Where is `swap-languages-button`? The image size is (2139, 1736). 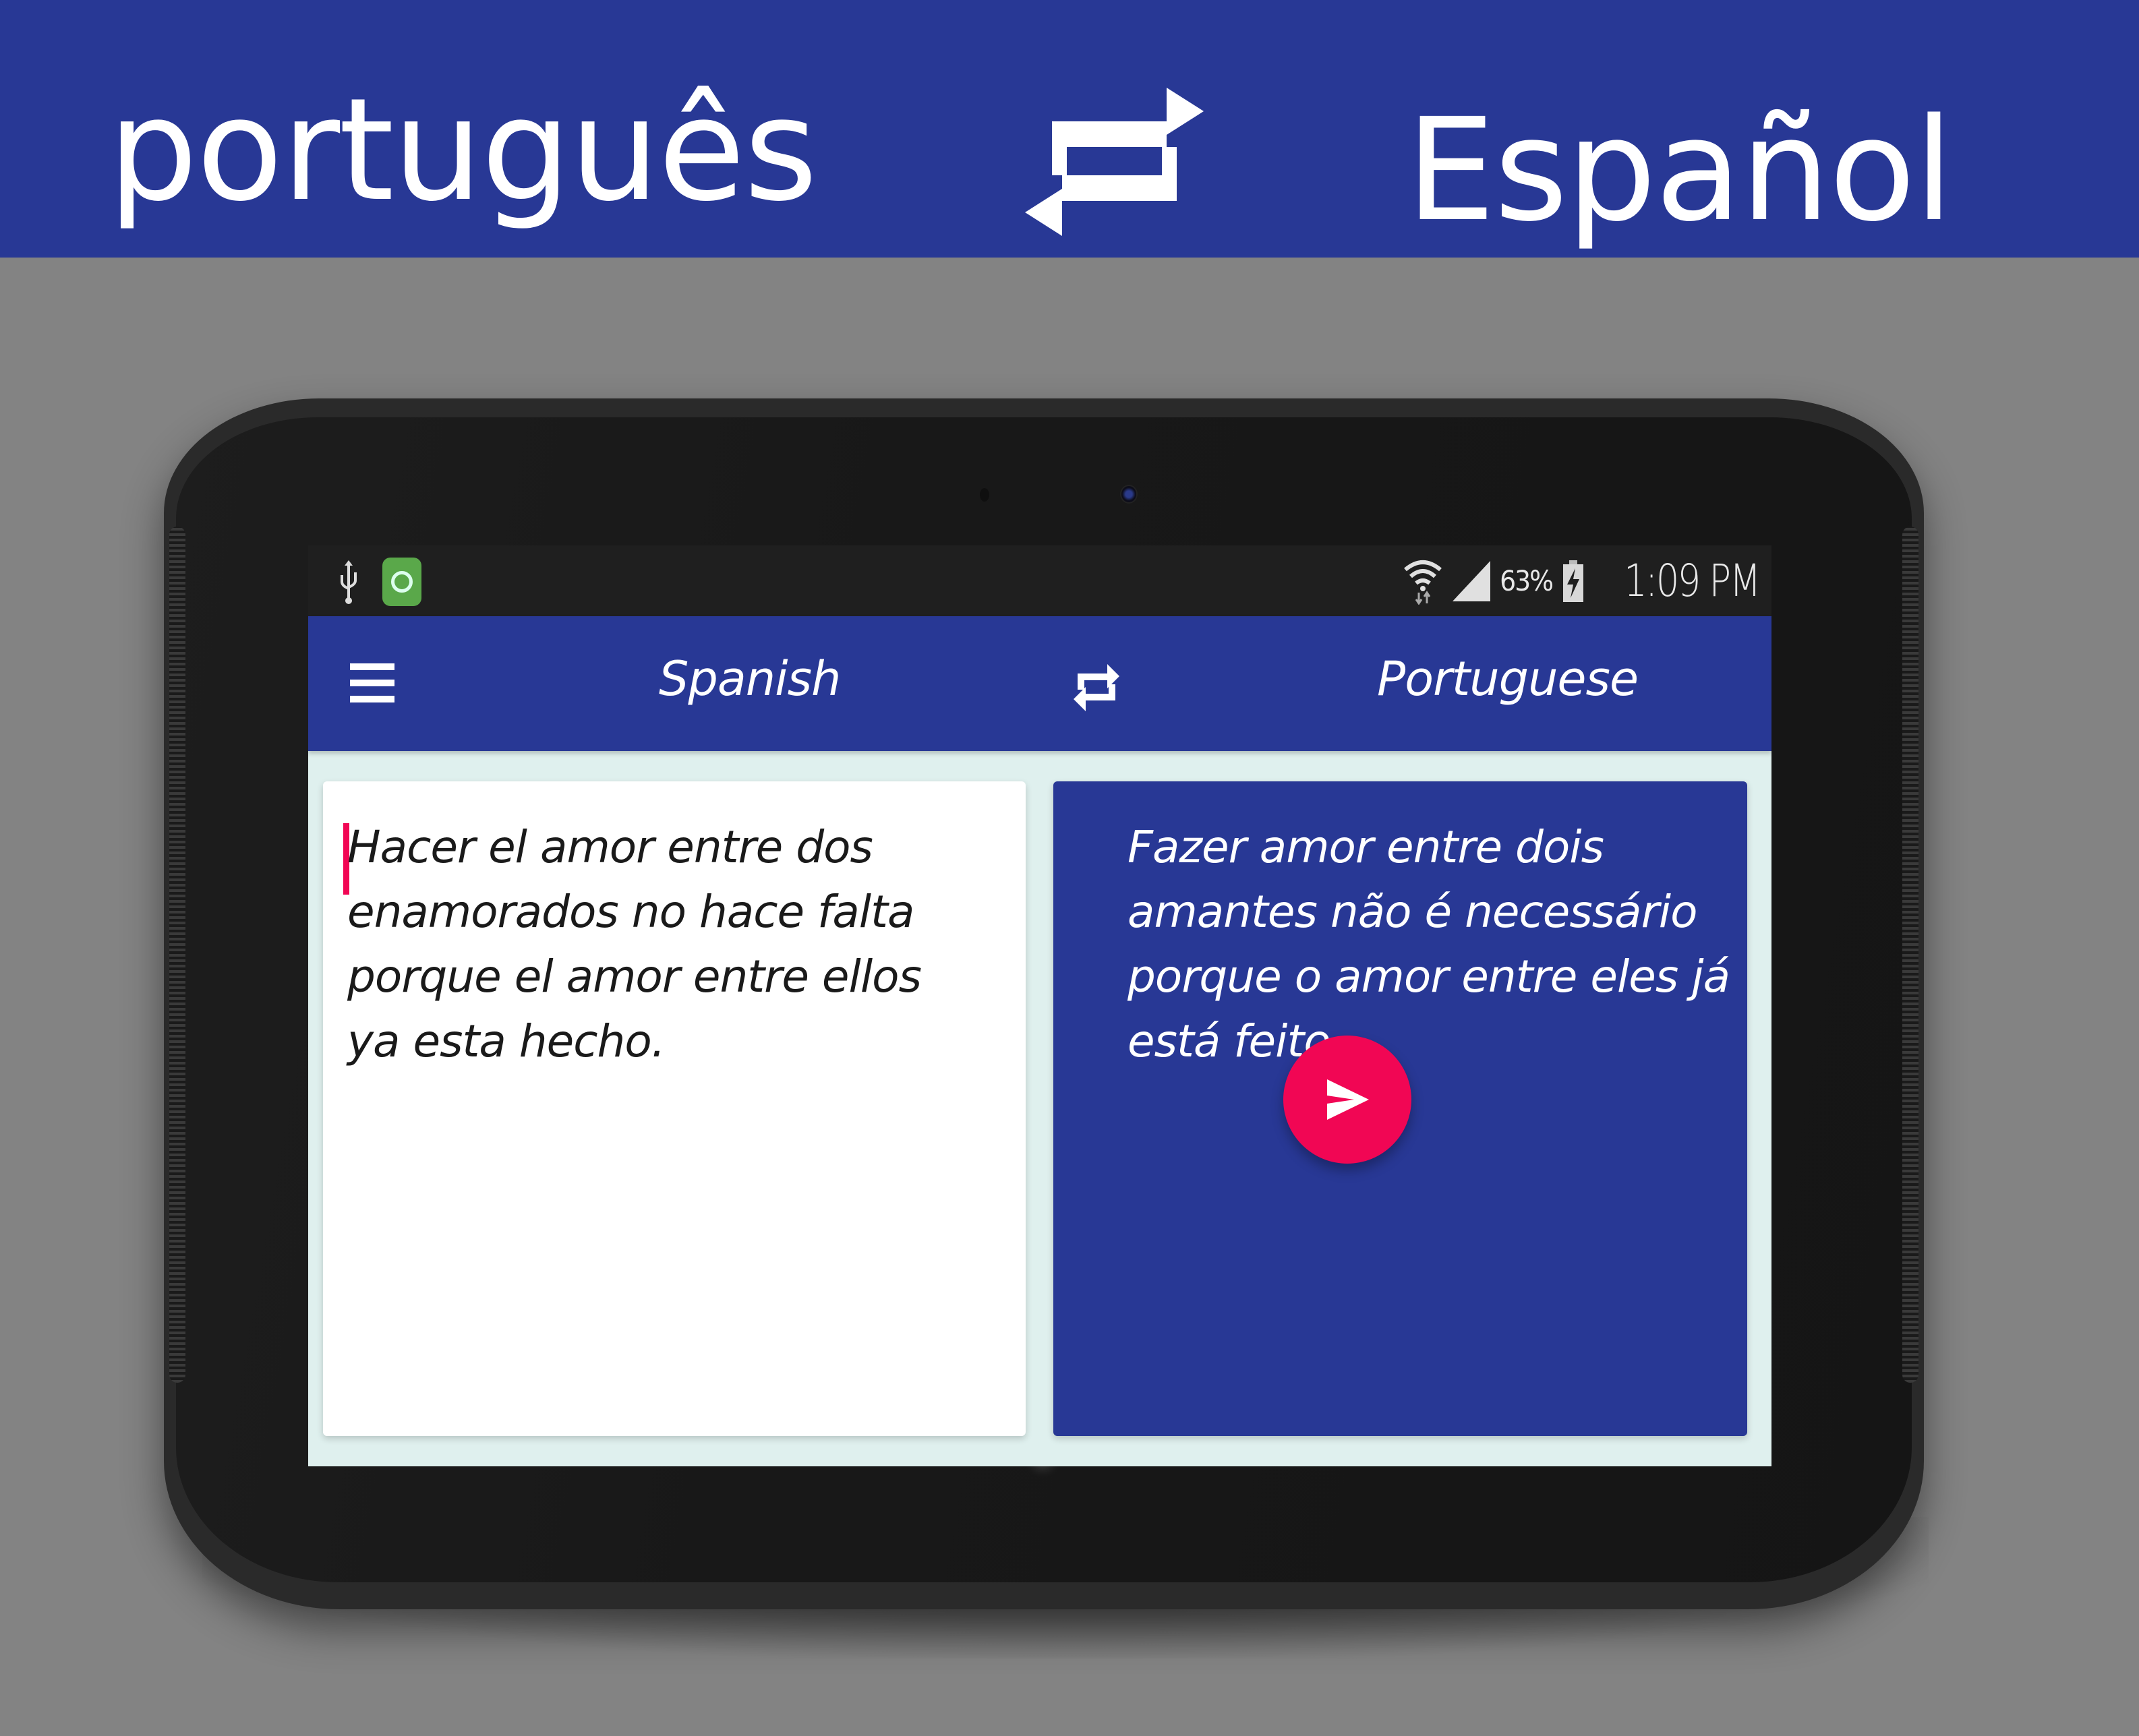
swap-languages-button is located at coordinates (1096, 687).